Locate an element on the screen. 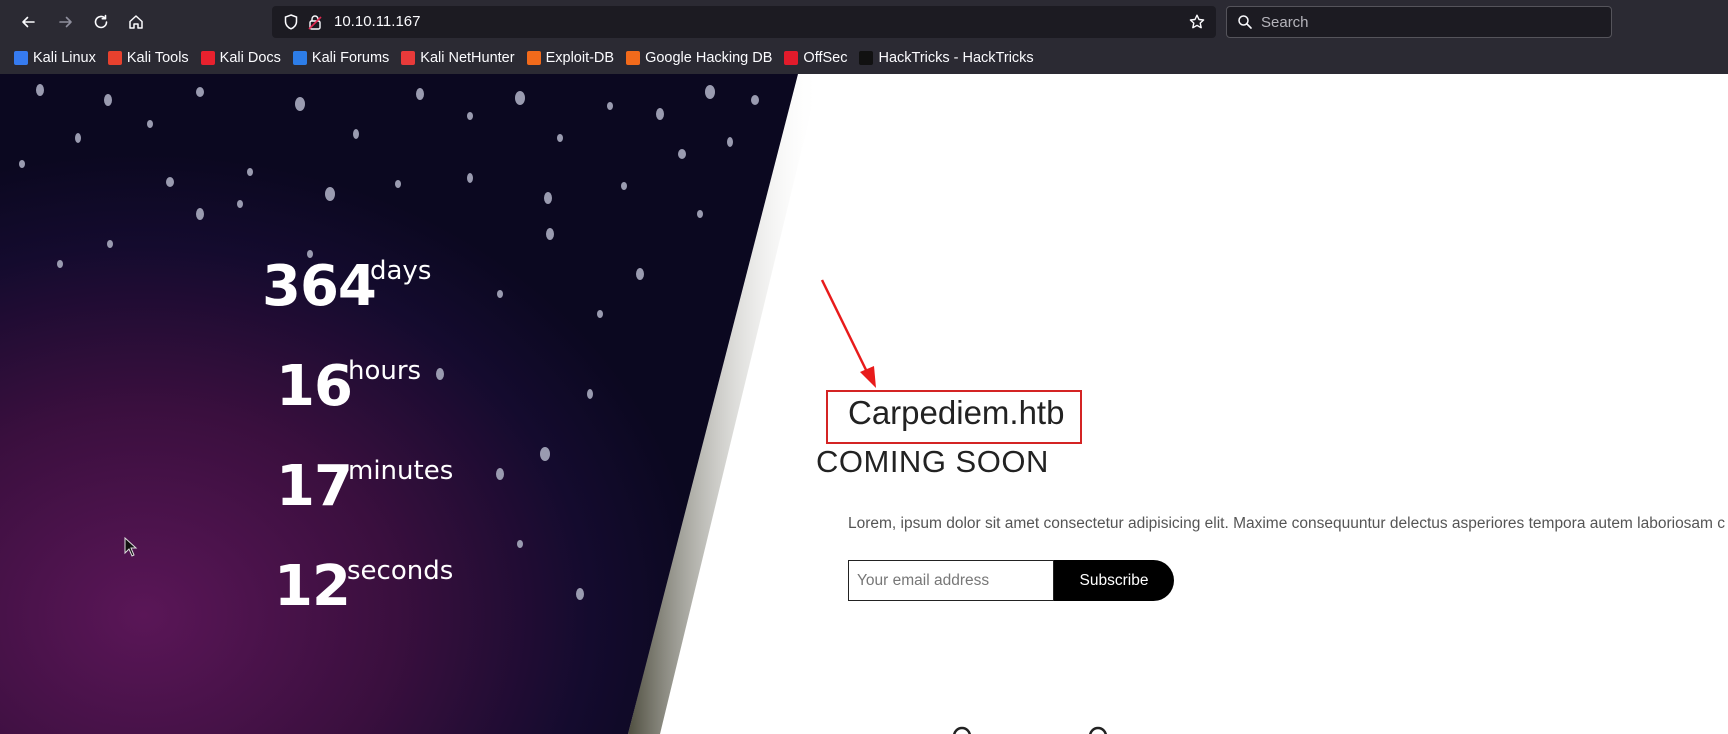 The height and width of the screenshot is (734, 1728). coming-soon-heading: COMING SOON is located at coordinates (932, 461).